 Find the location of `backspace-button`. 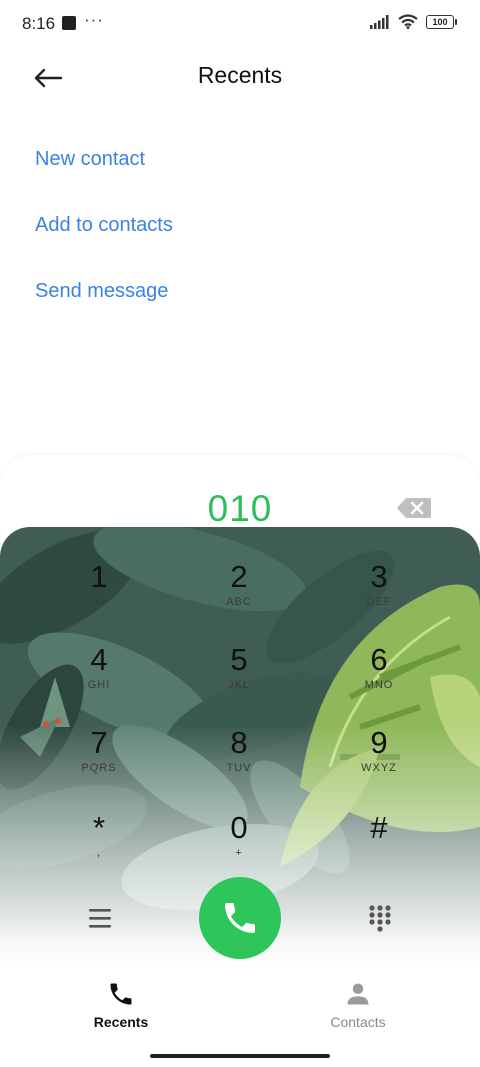

backspace-button is located at coordinates (414, 508).